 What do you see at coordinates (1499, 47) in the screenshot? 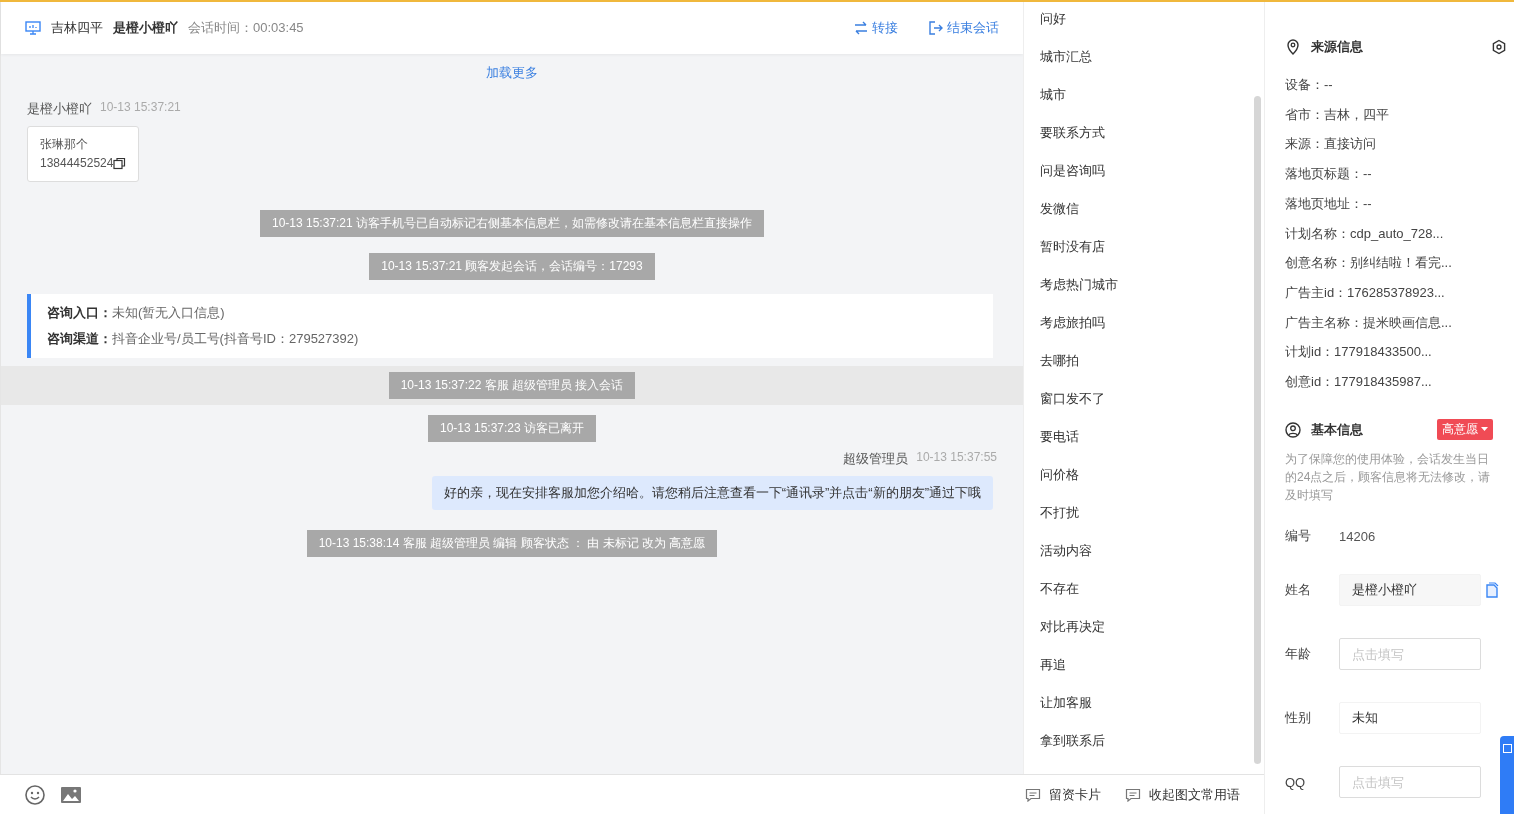
I see `settings-icon` at bounding box center [1499, 47].